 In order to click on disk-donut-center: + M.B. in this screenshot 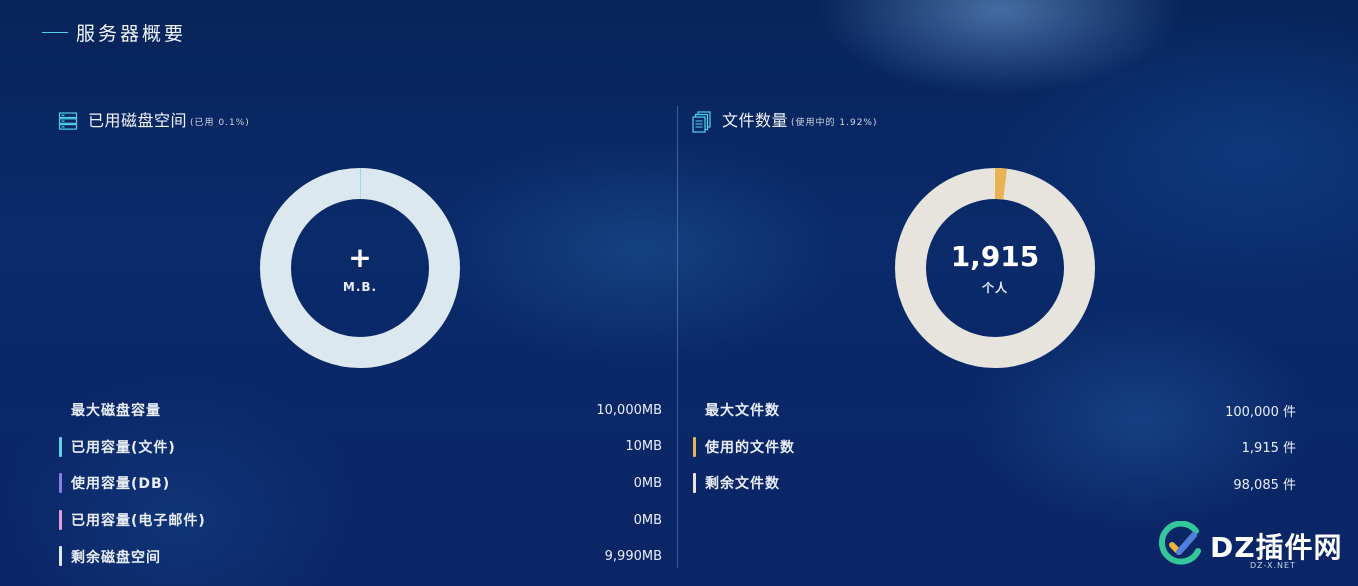, I will do `click(360, 268)`.